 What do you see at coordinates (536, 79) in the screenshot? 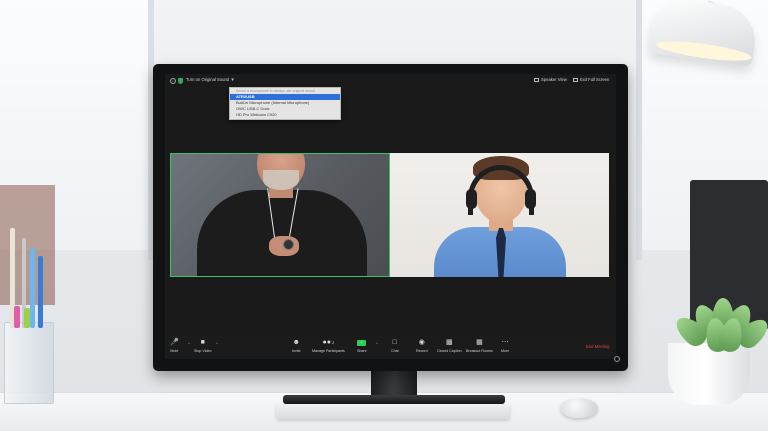
I see `speaker-view-icon` at bounding box center [536, 79].